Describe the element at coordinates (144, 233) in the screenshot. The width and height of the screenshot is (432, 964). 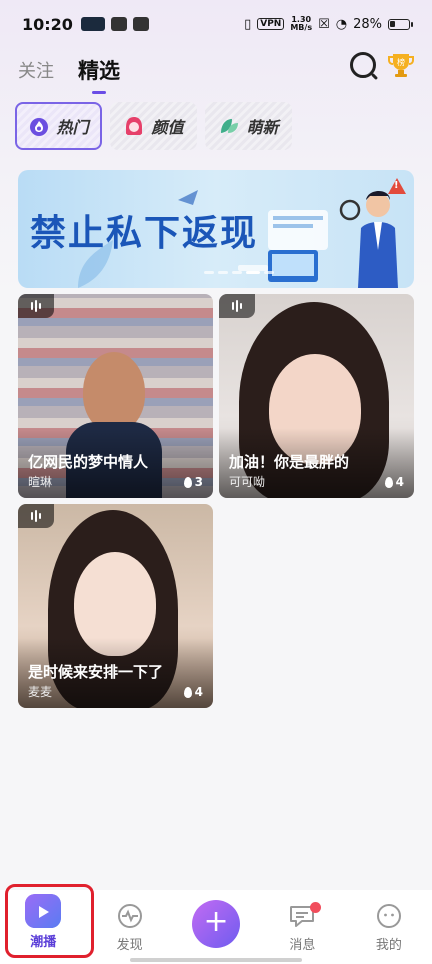
I see `banner-title: 禁止私下返现` at that location.